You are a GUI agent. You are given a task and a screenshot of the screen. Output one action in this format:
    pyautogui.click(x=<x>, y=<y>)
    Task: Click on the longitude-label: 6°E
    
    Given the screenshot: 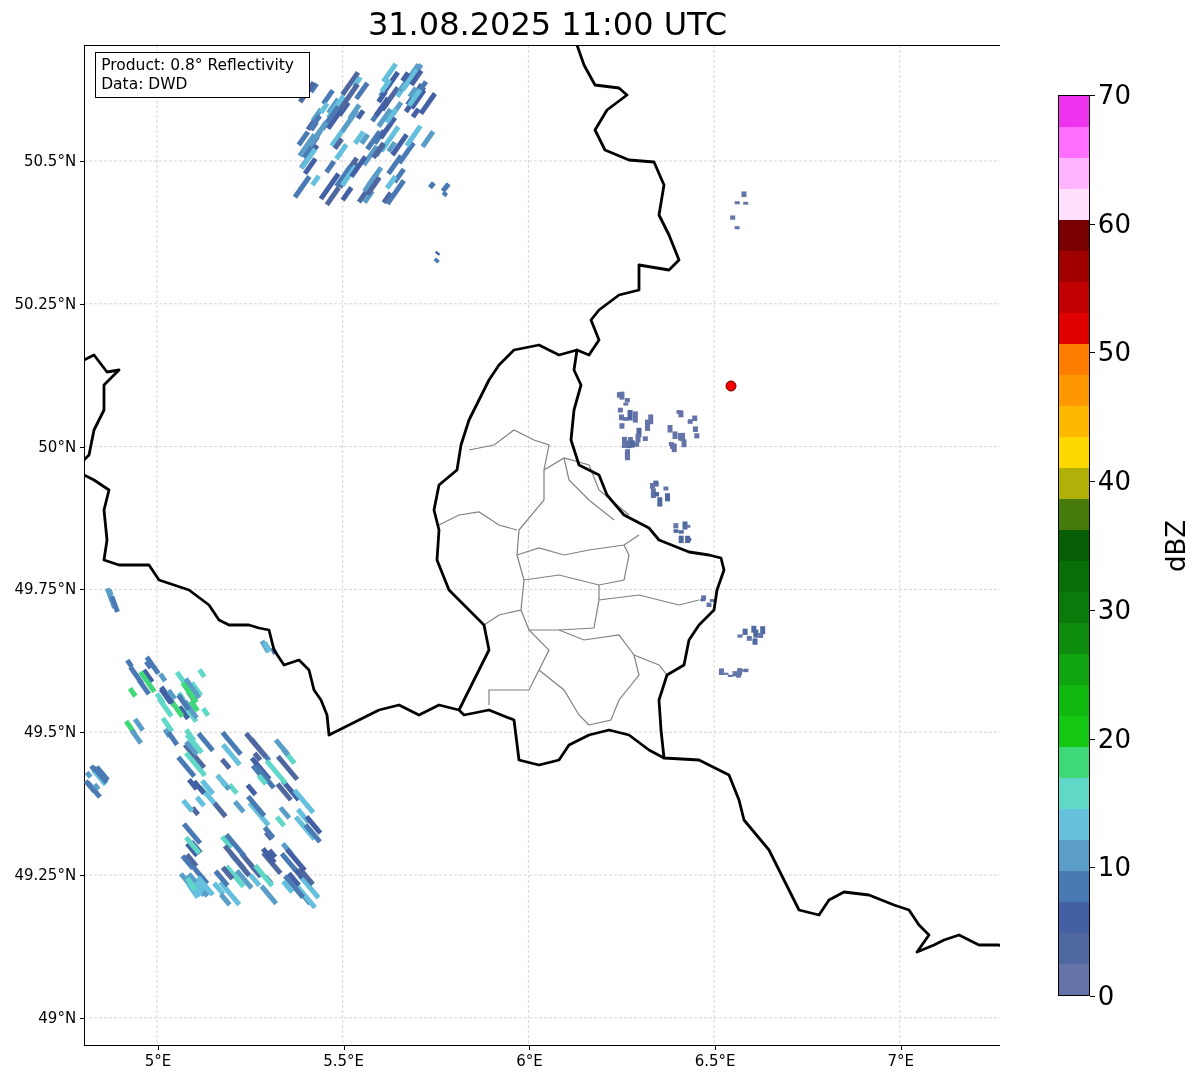 What is the action you would take?
    pyautogui.click(x=529, y=1061)
    